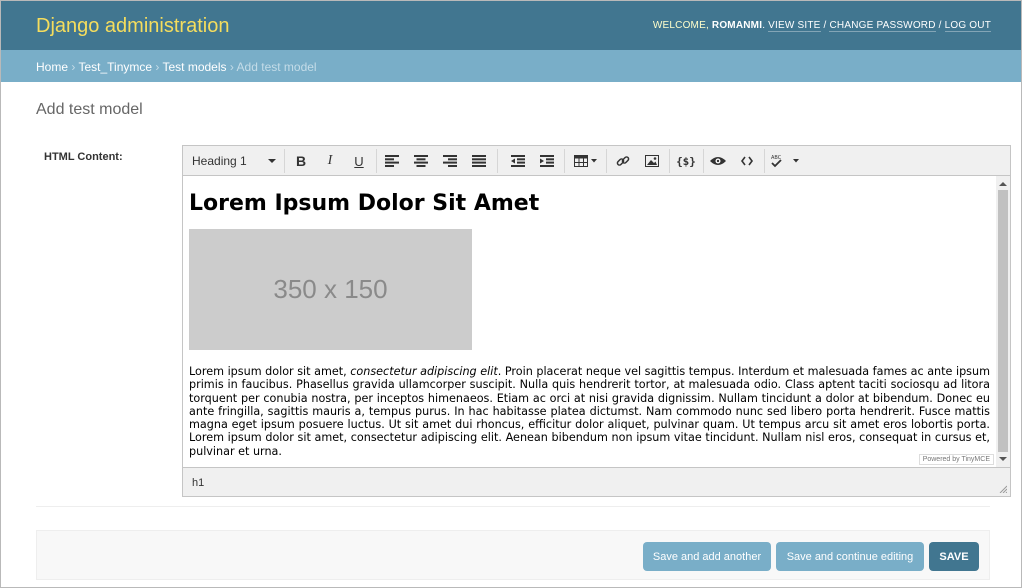 Image resolution: width=1024 pixels, height=588 pixels. What do you see at coordinates (707, 556) in the screenshot?
I see `save-and-add-another-button: Save and add another` at bounding box center [707, 556].